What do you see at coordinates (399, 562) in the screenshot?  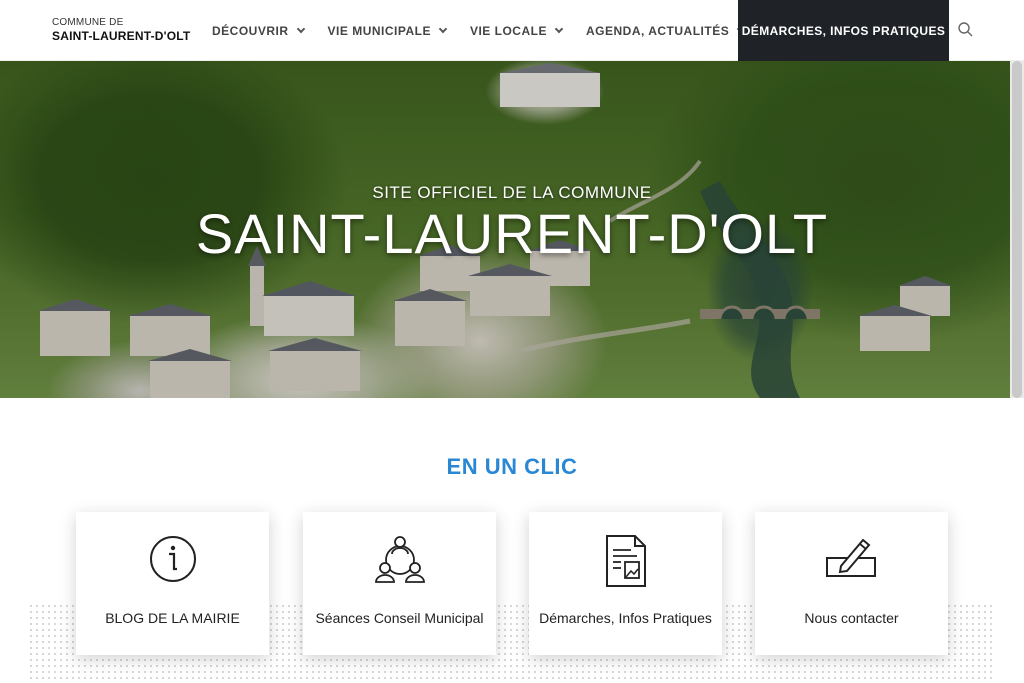 I see `council-icon` at bounding box center [399, 562].